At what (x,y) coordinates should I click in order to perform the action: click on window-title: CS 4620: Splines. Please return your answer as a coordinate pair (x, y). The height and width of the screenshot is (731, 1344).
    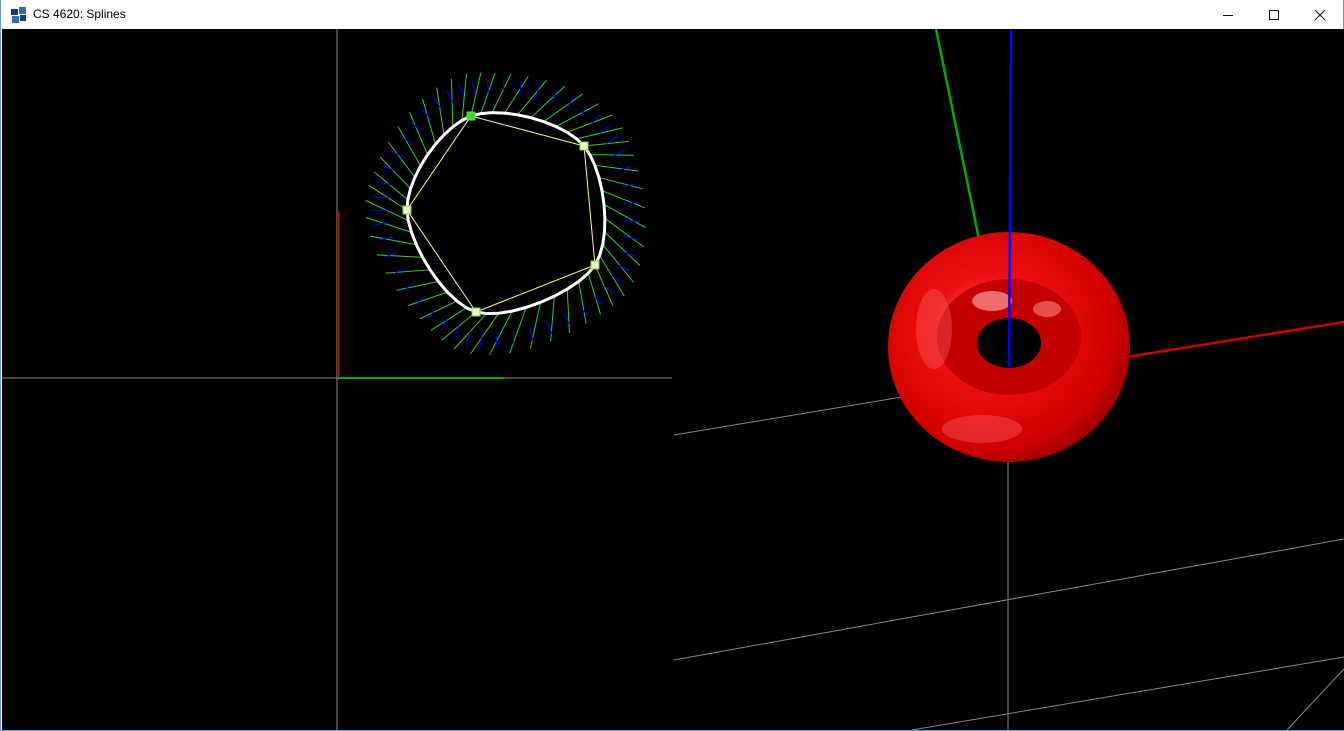
    Looking at the image, I should click on (79, 14).